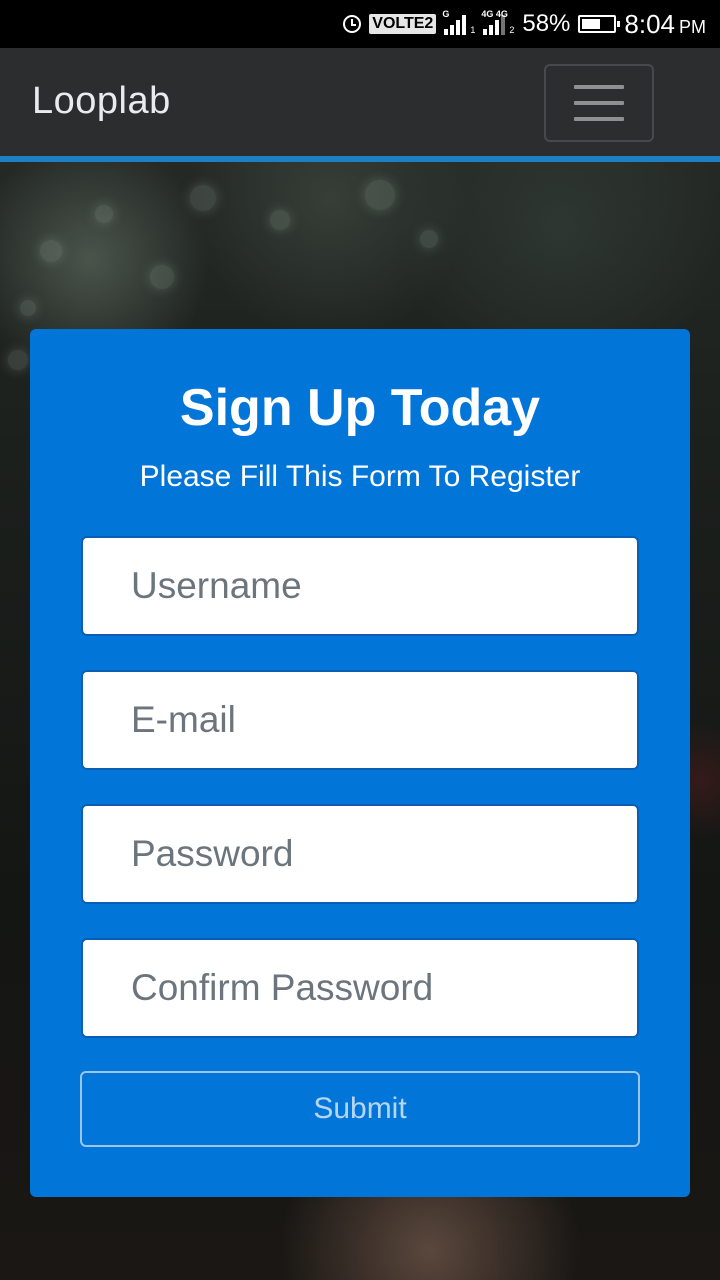 Image resolution: width=720 pixels, height=1280 pixels. I want to click on battery-percentage: 58%, so click(546, 23).